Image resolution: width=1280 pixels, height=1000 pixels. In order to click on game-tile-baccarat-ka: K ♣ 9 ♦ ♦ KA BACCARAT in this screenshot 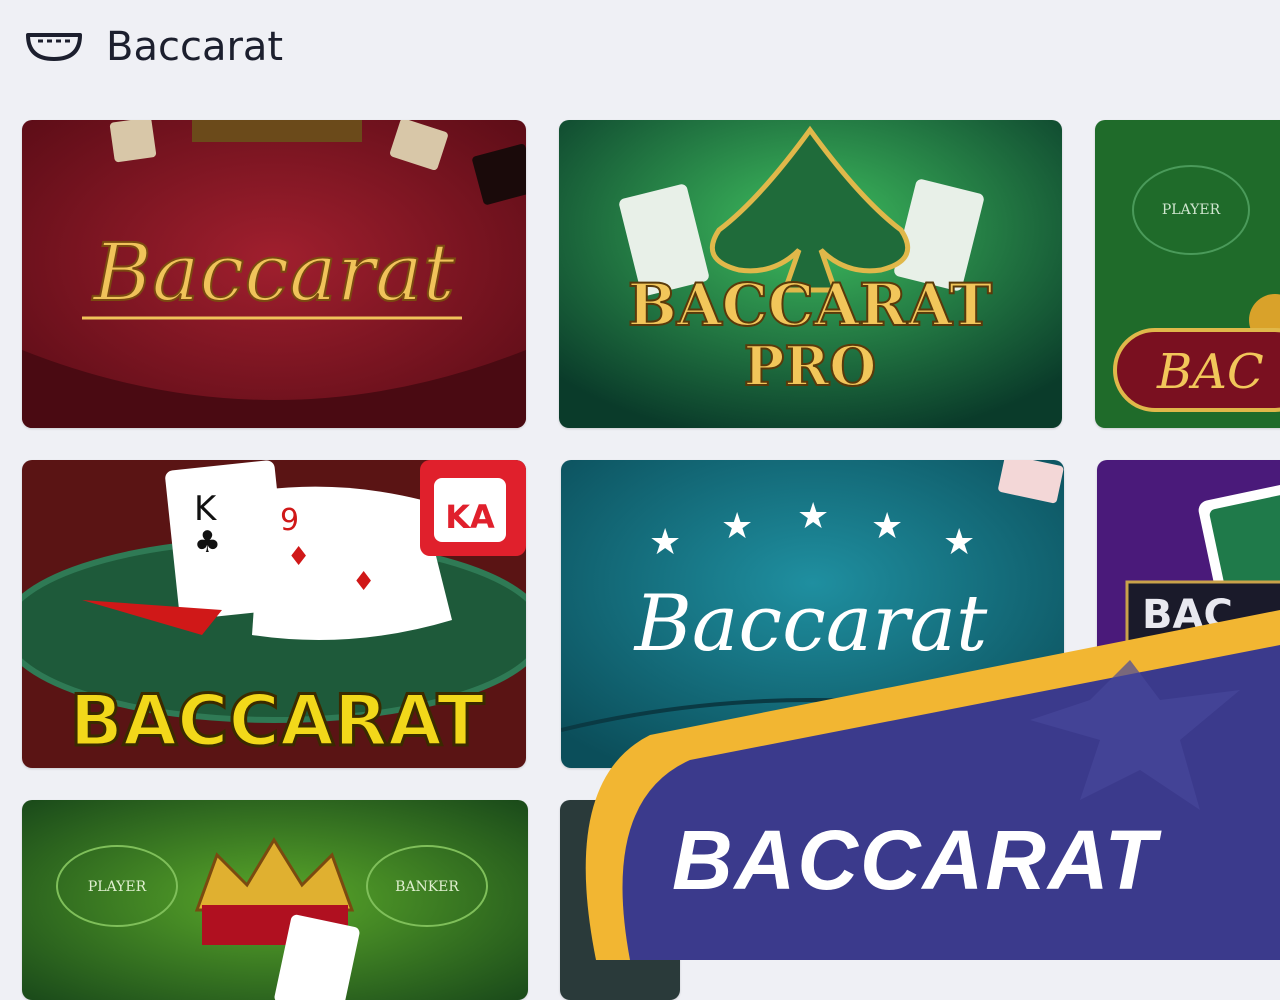, I will do `click(274, 614)`.